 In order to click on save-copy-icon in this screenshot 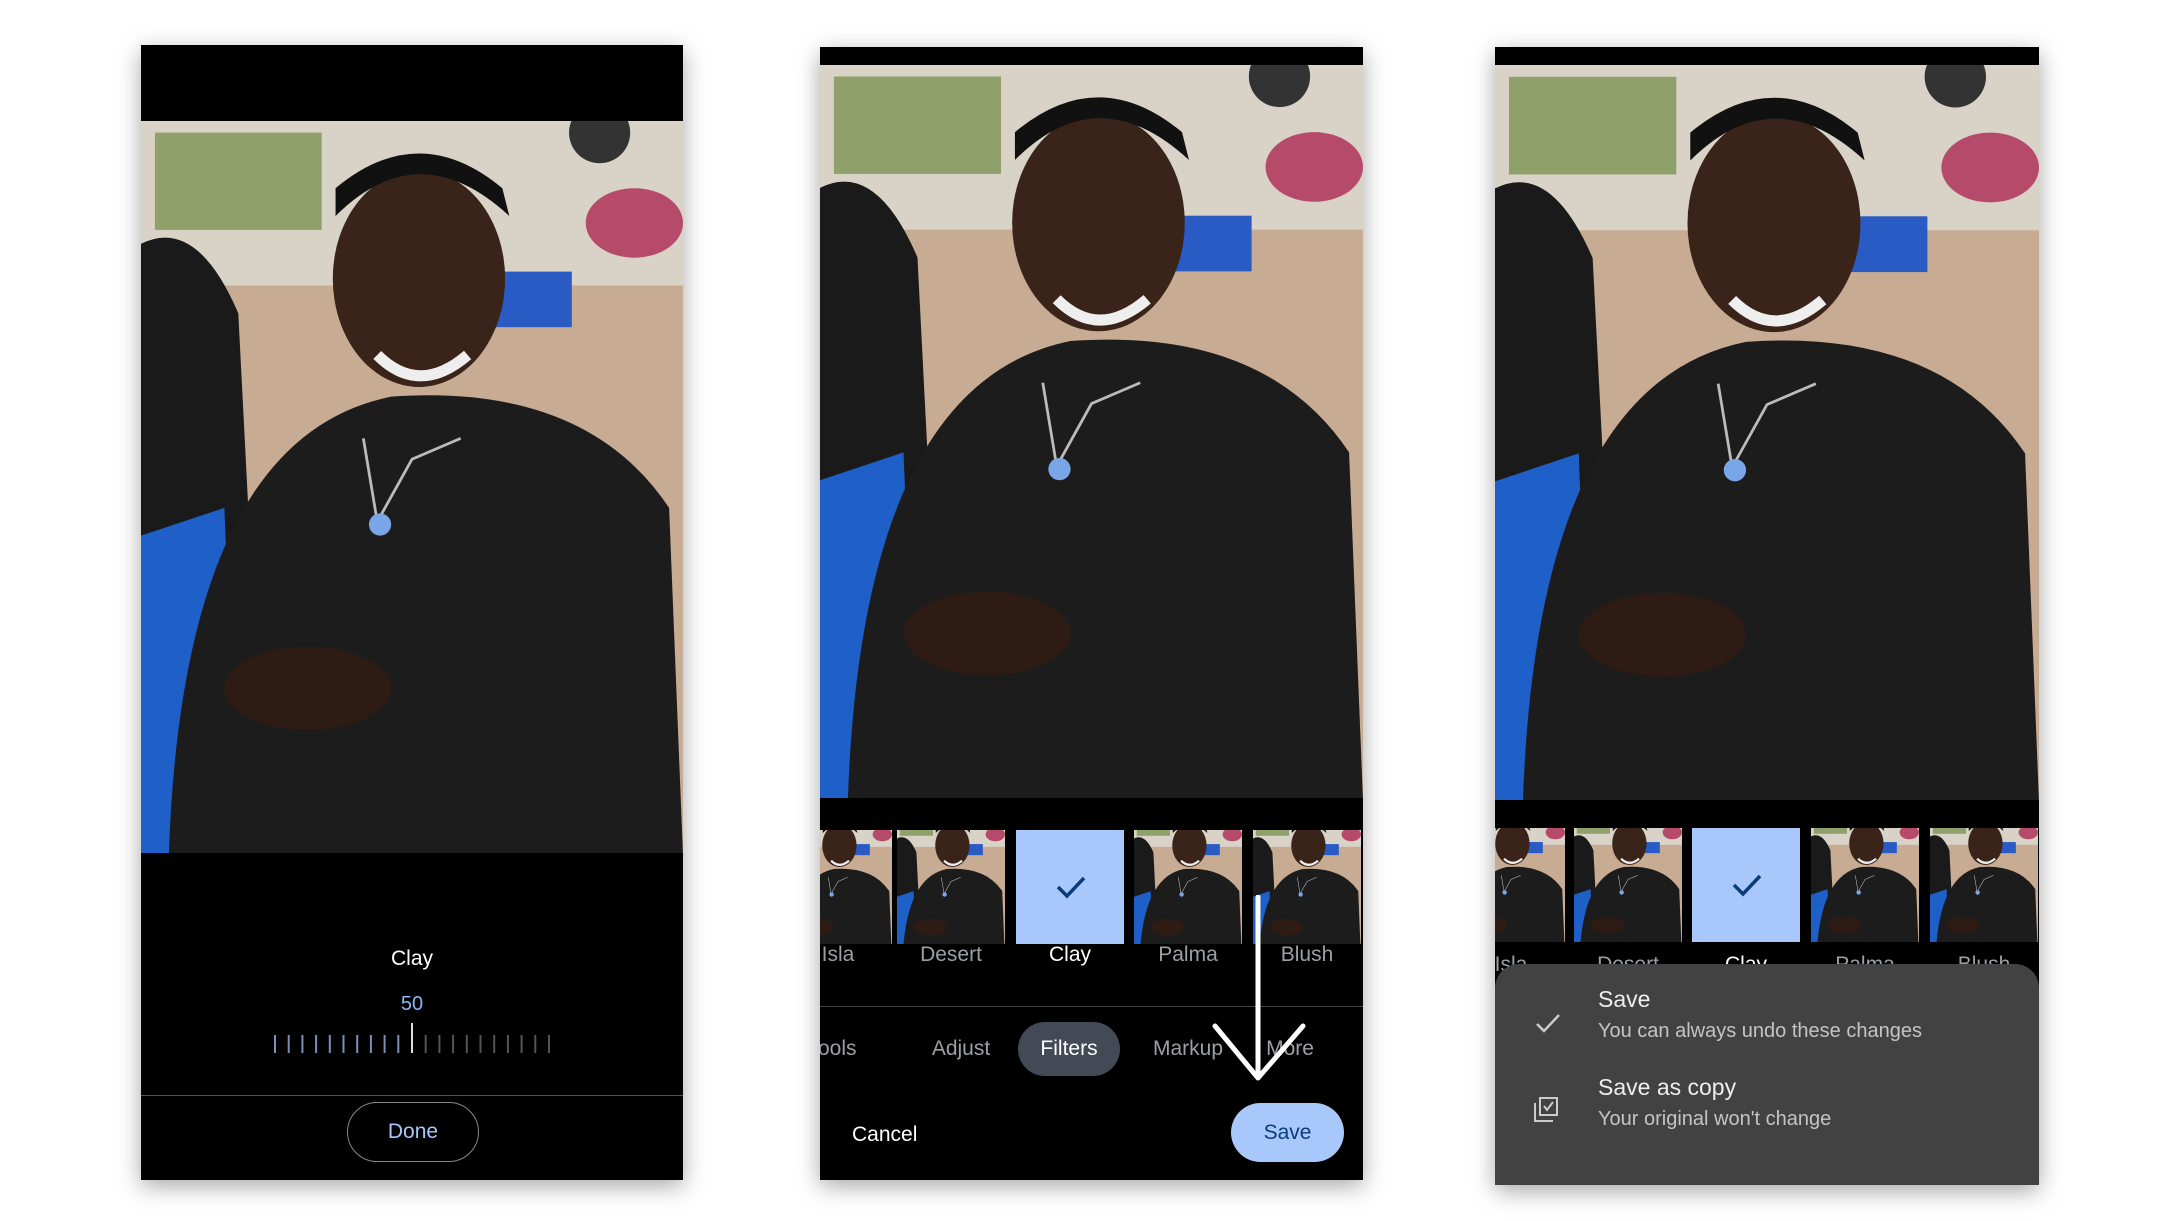, I will do `click(1546, 1109)`.